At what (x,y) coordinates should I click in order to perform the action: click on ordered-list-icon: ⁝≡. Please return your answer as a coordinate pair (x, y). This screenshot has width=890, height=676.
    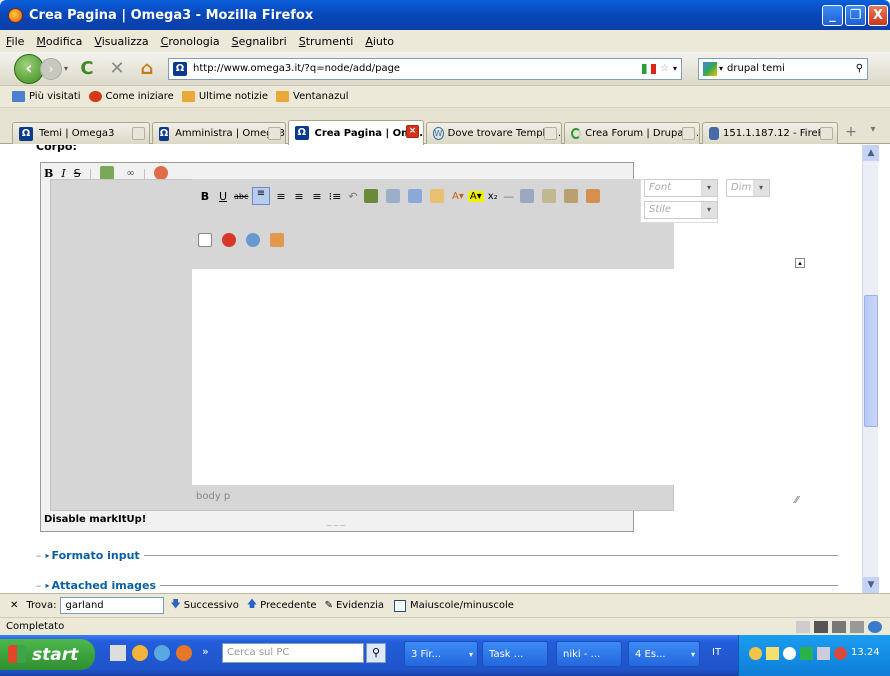
    Looking at the image, I should click on (335, 196).